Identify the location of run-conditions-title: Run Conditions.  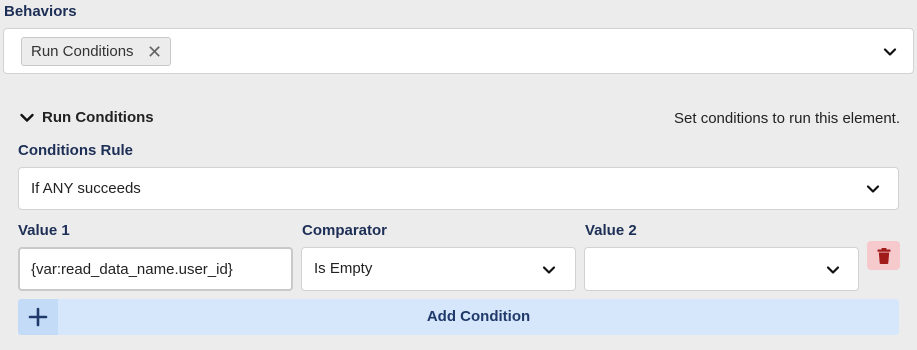
(98, 117).